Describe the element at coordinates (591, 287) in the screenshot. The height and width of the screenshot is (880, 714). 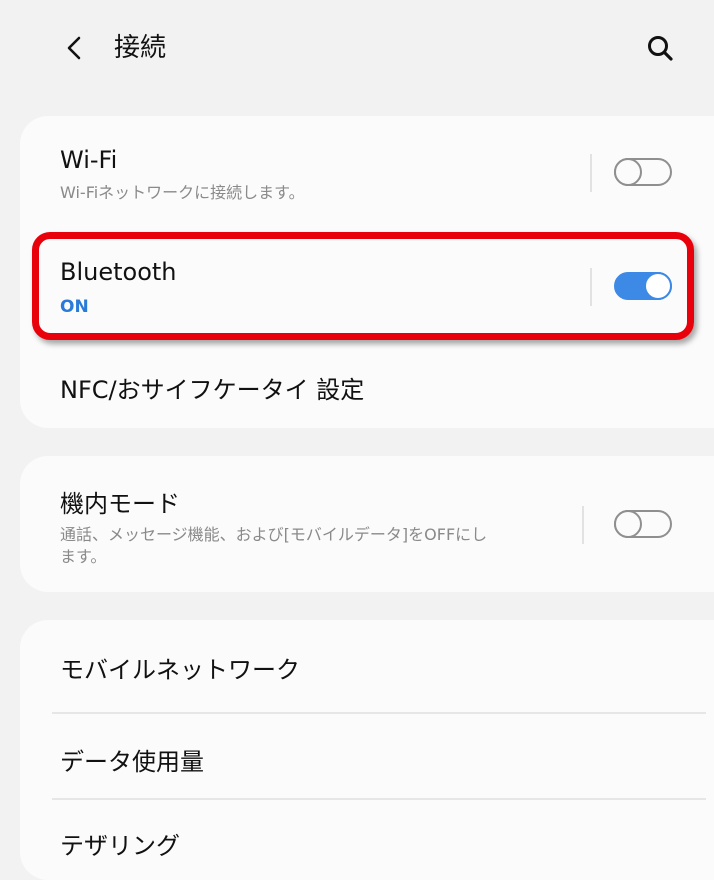
I see `bluetooth-divider` at that location.